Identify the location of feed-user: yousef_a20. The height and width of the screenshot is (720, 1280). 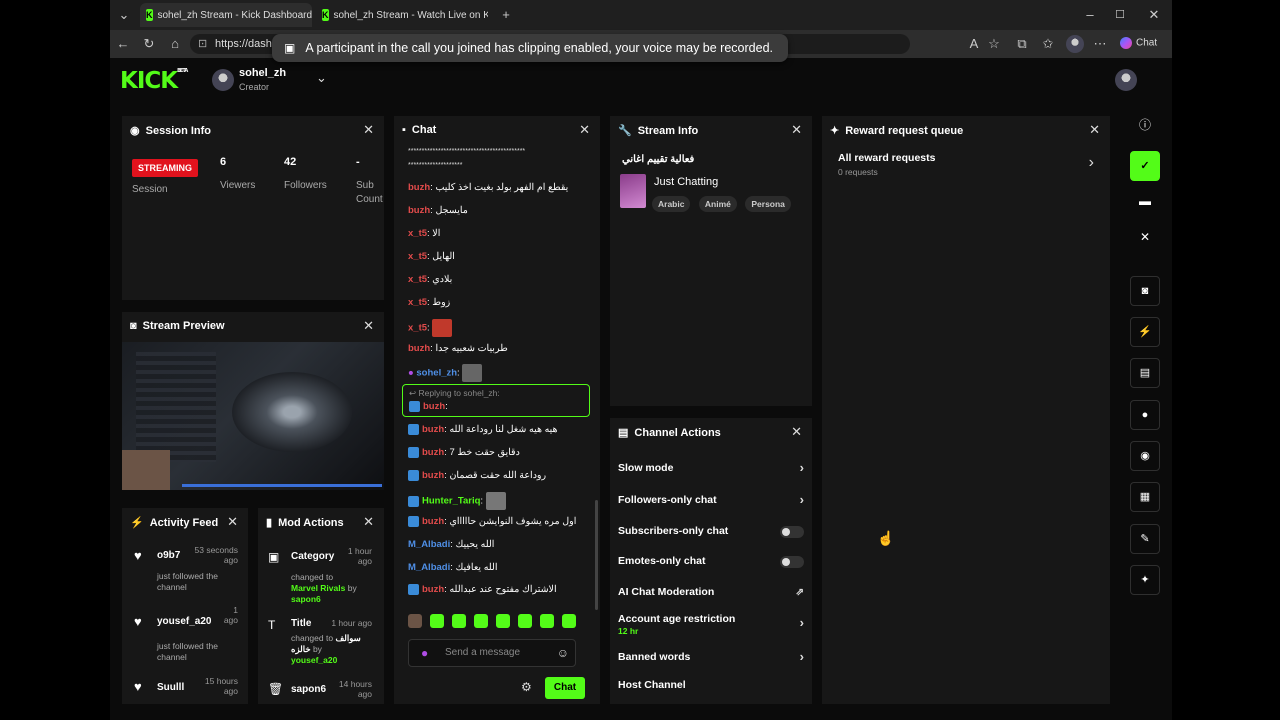
(184, 621).